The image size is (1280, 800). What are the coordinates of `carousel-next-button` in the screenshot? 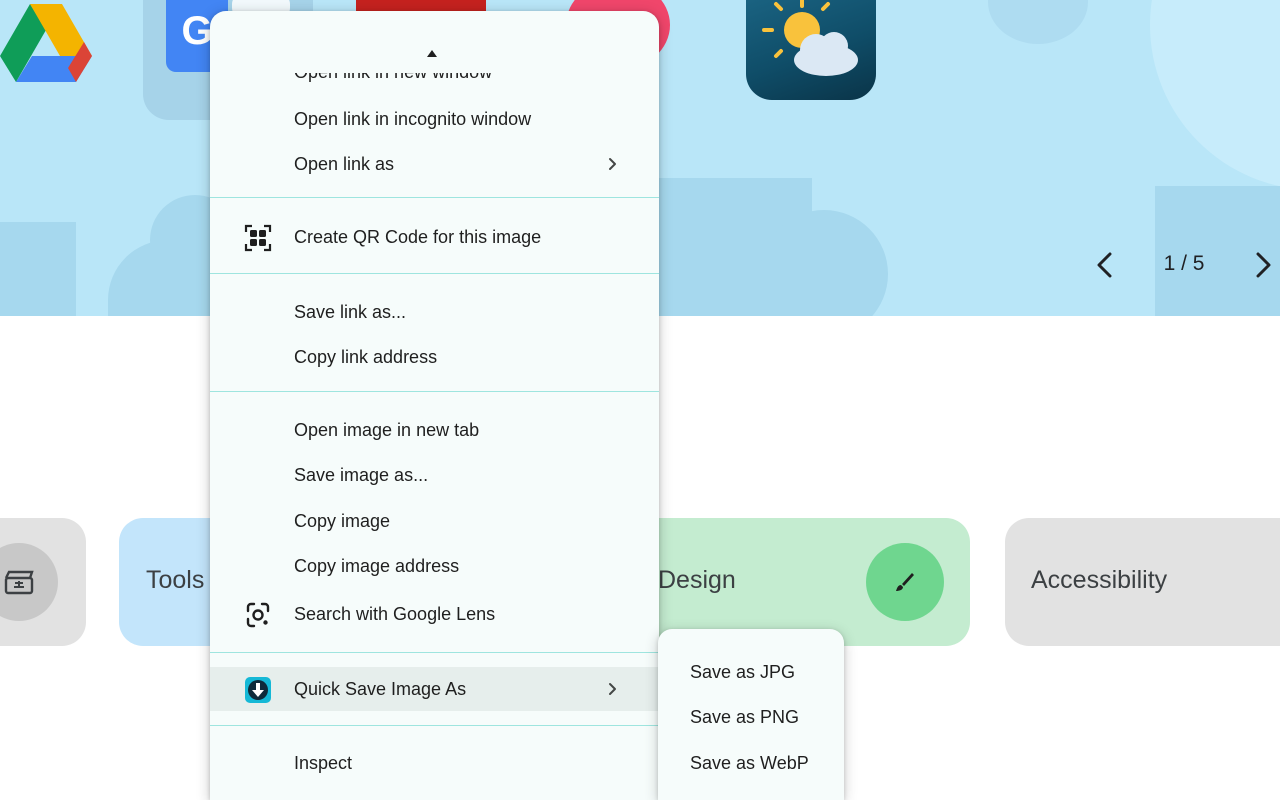 It's located at (1263, 265).